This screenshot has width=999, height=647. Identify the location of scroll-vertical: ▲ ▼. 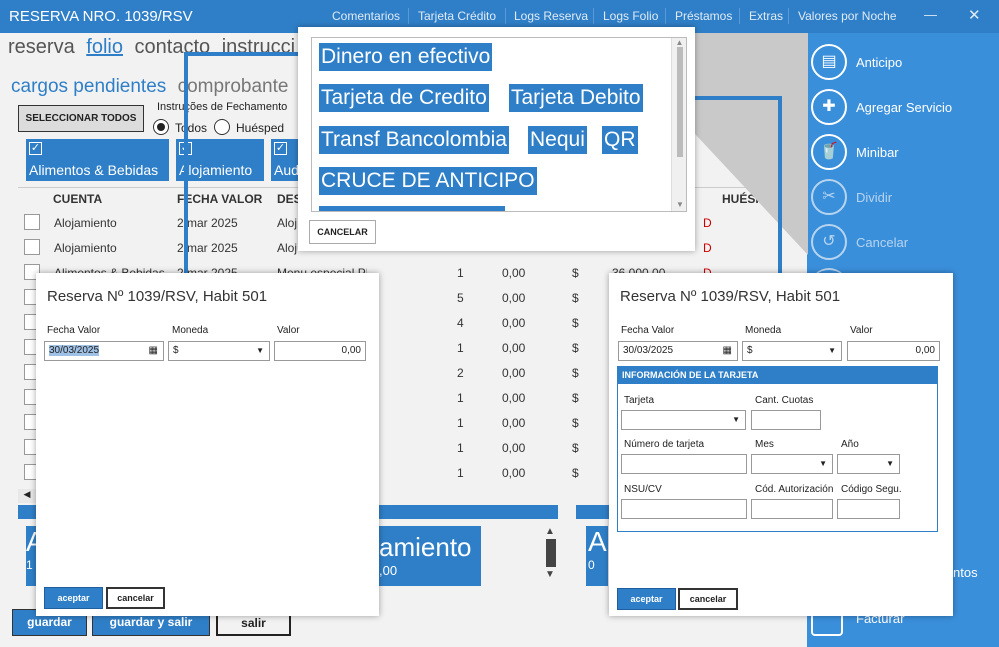
(552, 556).